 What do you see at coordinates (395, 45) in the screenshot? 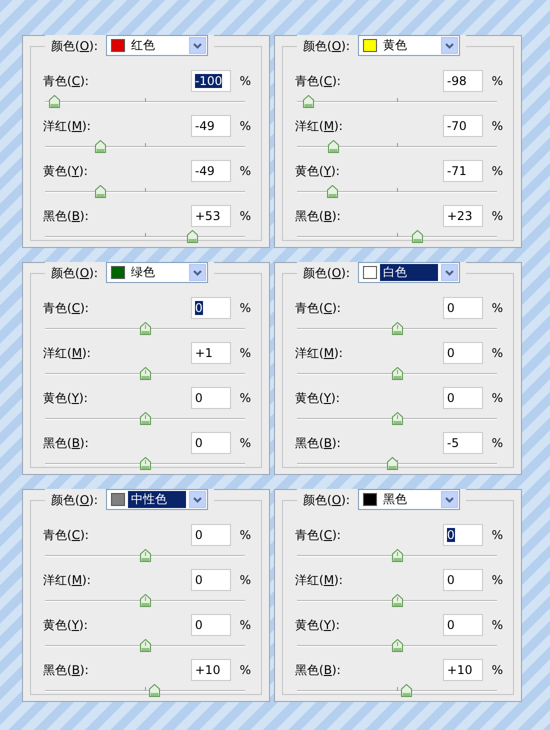
I see `dropdown-text: 黄色` at bounding box center [395, 45].